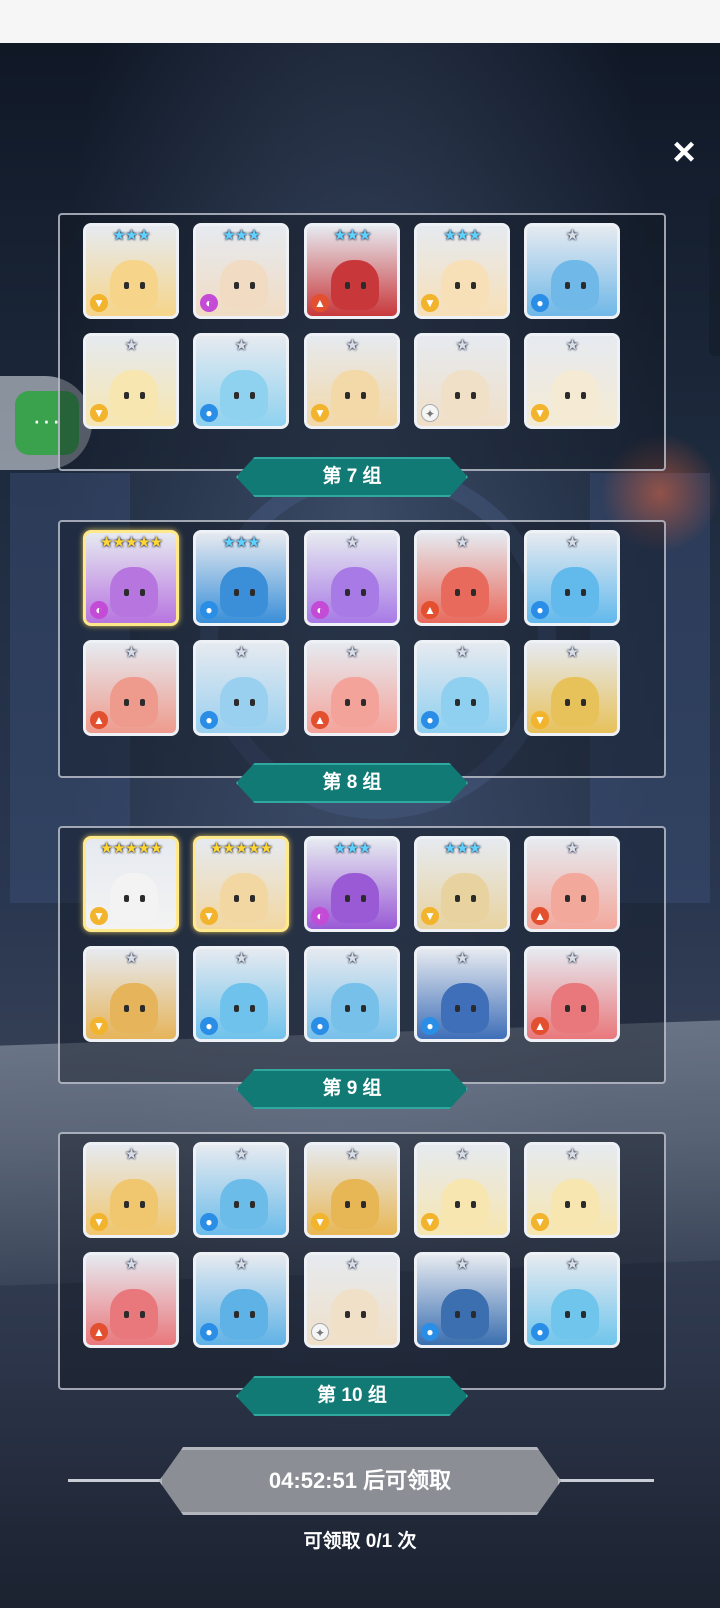  Describe the element at coordinates (352, 578) in the screenshot. I see `hero-card: ★ ◐` at that location.